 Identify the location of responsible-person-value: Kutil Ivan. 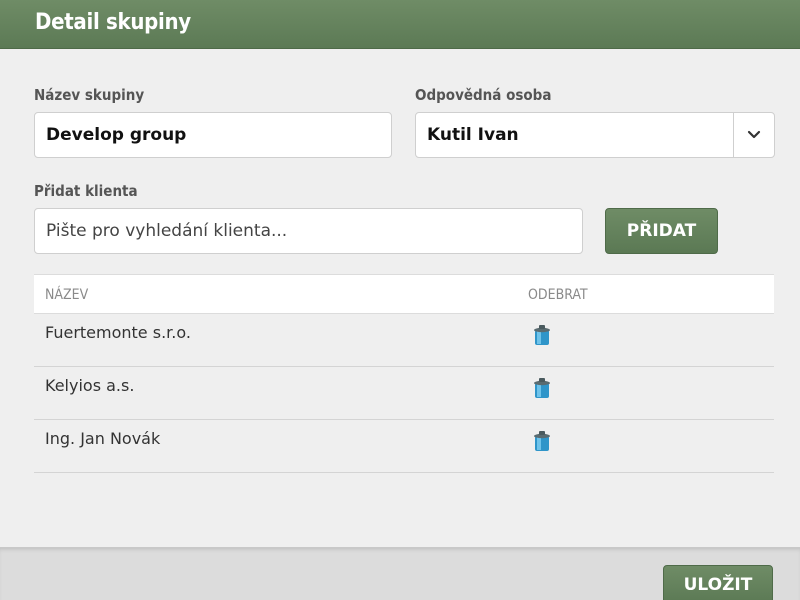
(473, 135).